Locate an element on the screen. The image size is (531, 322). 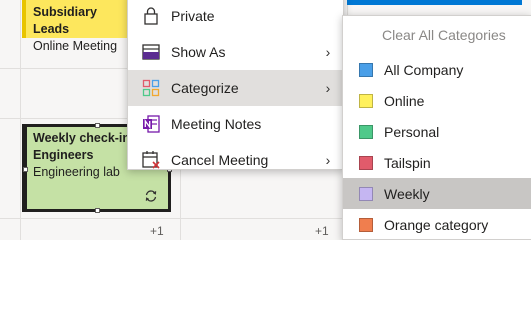
category-item-personal: Personal is located at coordinates (437, 131).